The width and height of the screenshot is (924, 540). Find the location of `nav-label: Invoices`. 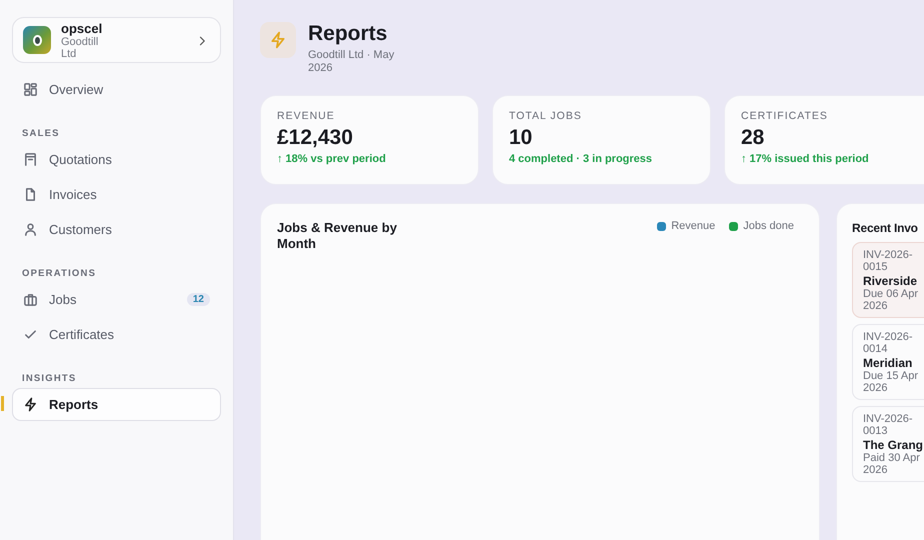

nav-label: Invoices is located at coordinates (73, 194).